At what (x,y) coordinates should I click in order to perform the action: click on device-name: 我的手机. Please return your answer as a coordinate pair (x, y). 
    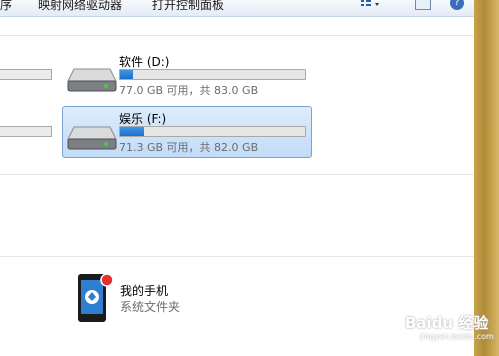
    Looking at the image, I should click on (144, 291).